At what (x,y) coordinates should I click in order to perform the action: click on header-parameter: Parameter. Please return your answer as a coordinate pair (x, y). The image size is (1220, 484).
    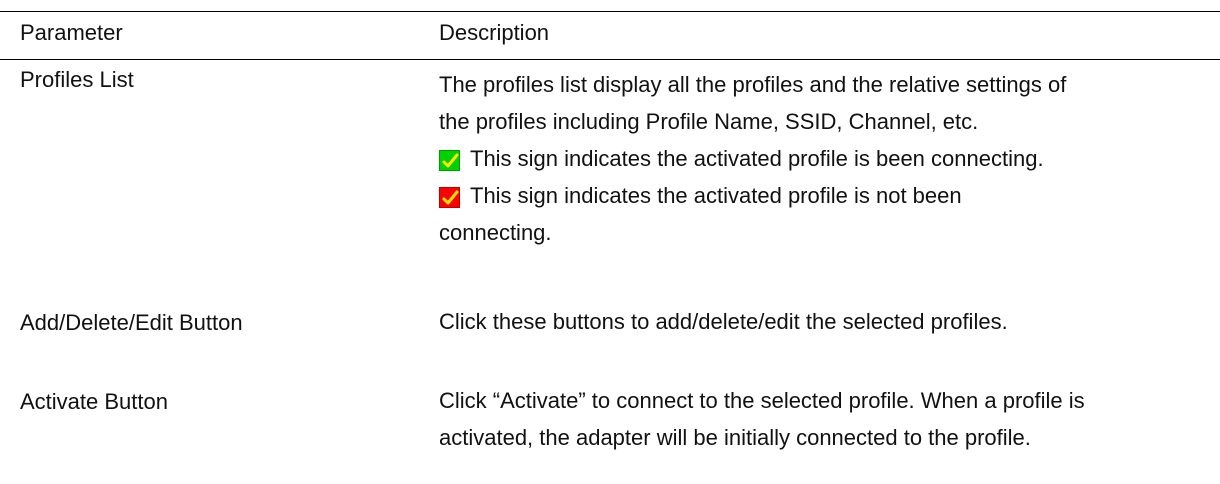
    Looking at the image, I should click on (71, 32).